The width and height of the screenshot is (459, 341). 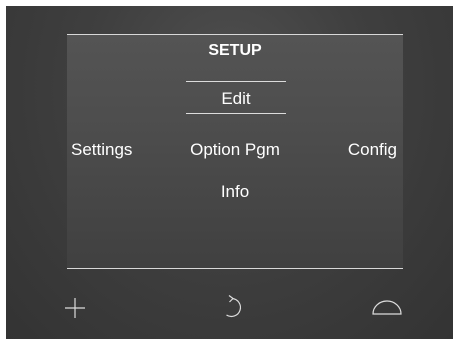 I want to click on dome-icon, so click(x=387, y=307).